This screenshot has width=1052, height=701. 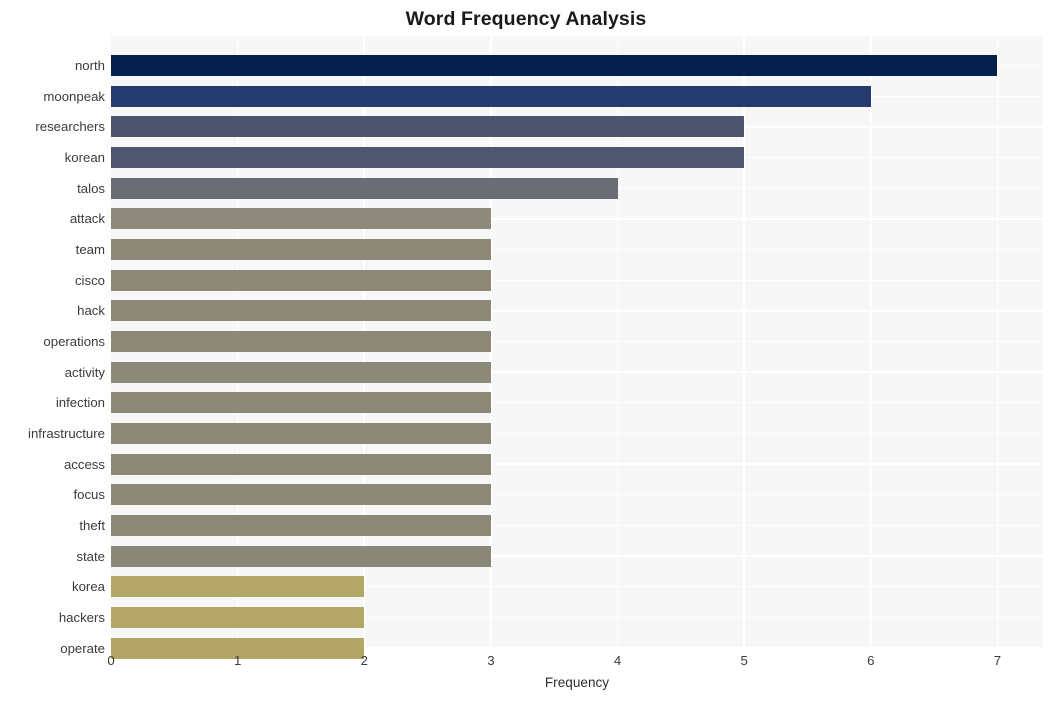 What do you see at coordinates (66, 433) in the screenshot?
I see `y-tick-label: infrastructure` at bounding box center [66, 433].